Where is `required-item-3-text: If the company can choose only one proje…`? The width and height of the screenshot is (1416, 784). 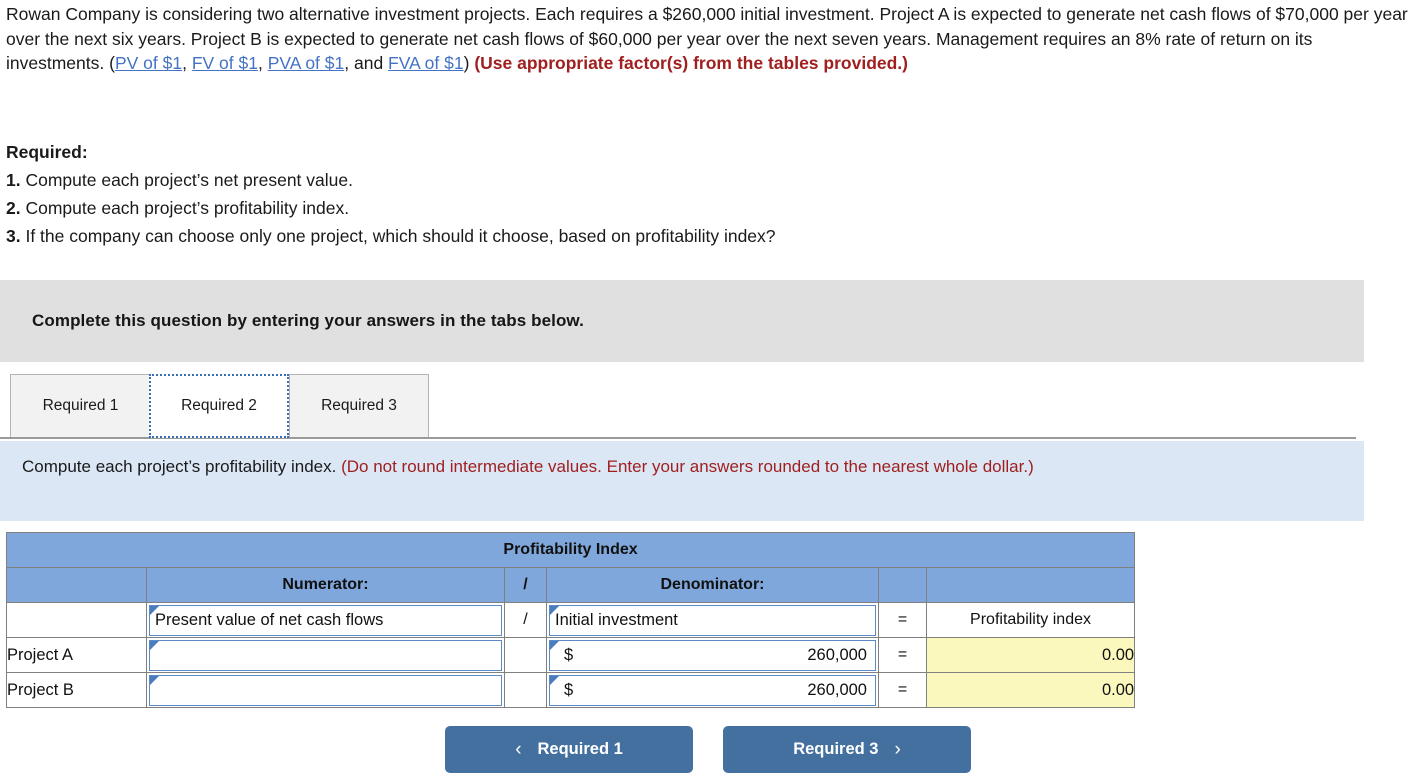 required-item-3-text: If the company can choose only one proje… is located at coordinates (398, 236).